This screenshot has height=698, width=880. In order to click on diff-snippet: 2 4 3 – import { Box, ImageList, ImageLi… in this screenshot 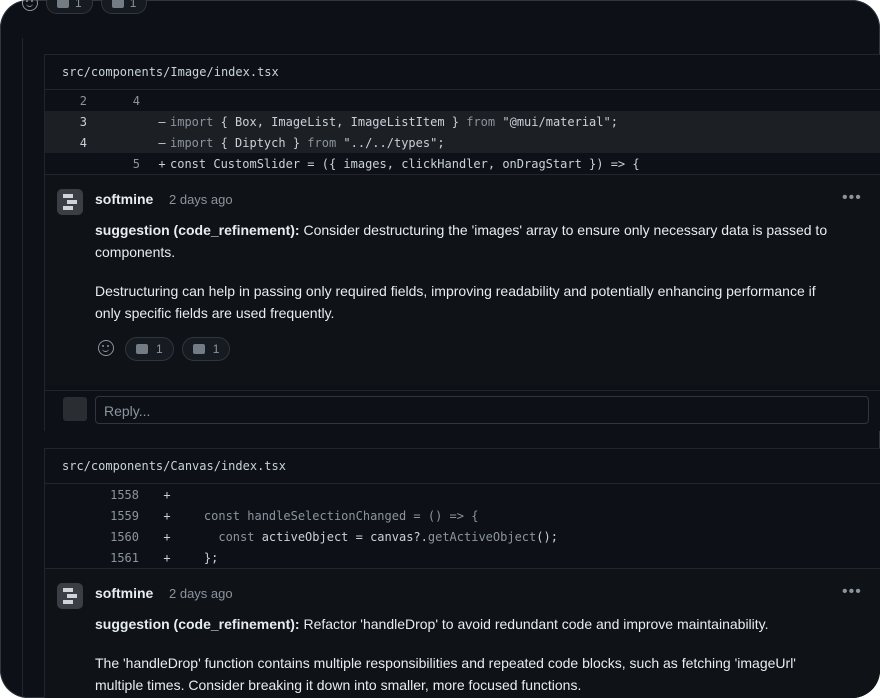, I will do `click(462, 132)`.